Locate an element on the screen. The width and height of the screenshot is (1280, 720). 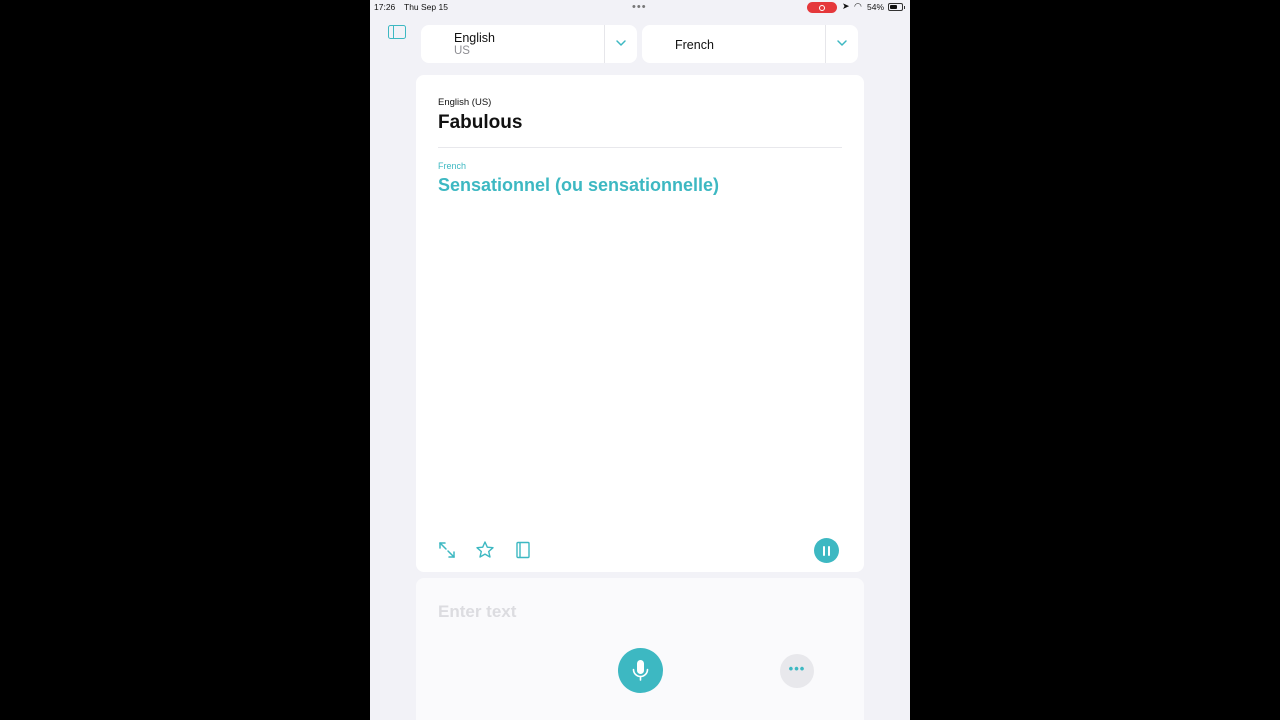
battery-icon is located at coordinates (896, 7).